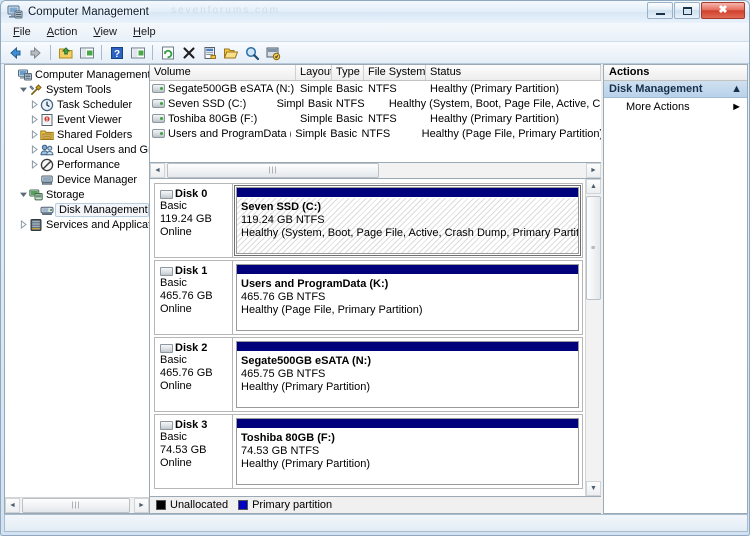  Describe the element at coordinates (593, 488) in the screenshot. I see `graph-scroll-down-button: ▼` at that location.